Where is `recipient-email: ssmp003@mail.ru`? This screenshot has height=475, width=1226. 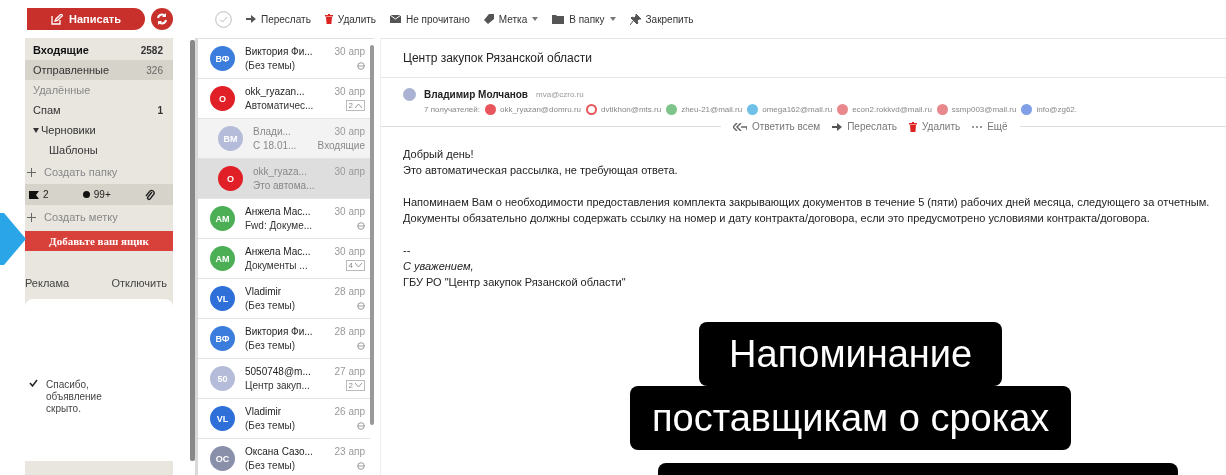
recipient-email: ssmp003@mail.ru is located at coordinates (984, 109).